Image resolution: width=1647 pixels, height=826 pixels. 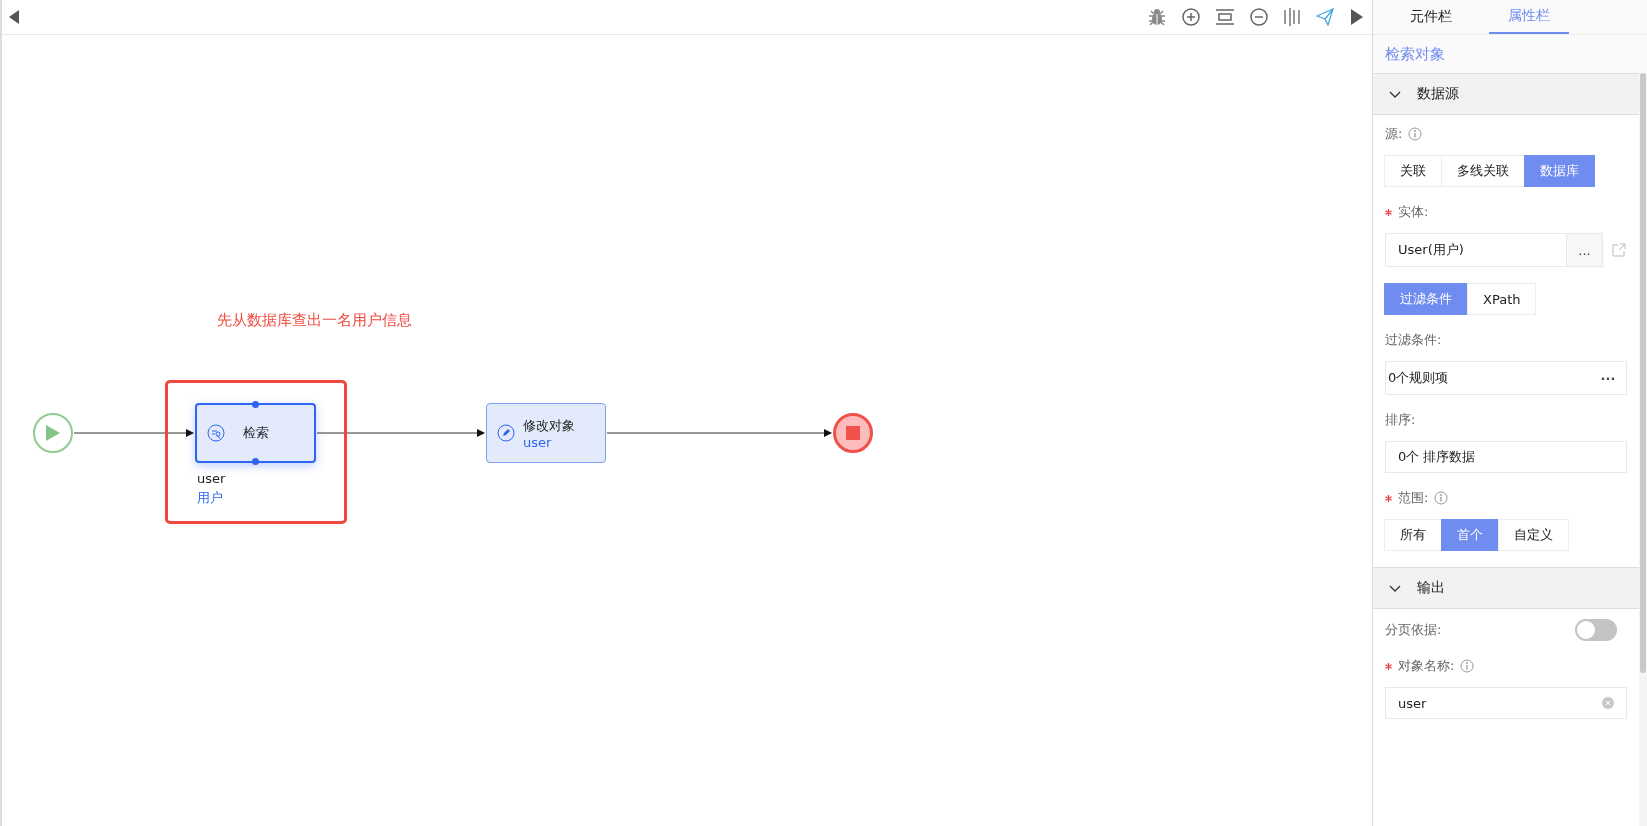 I want to click on fit-icon, so click(x=1225, y=17).